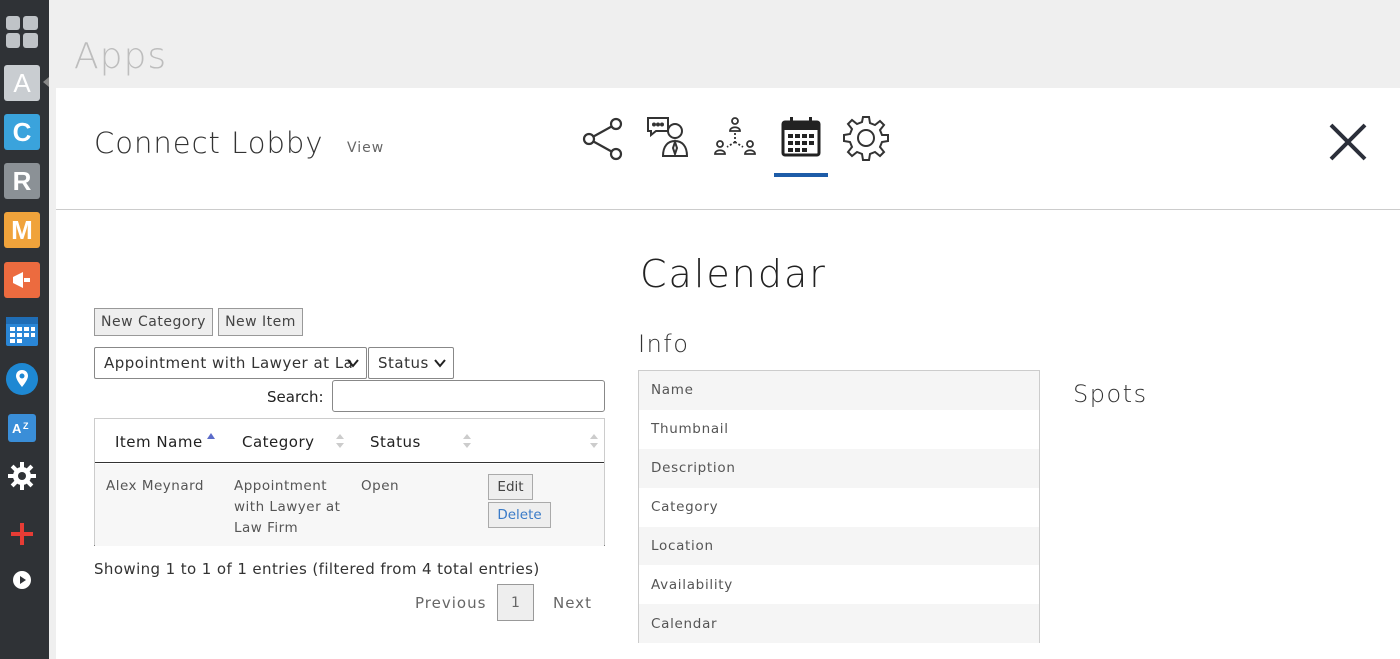 The width and height of the screenshot is (1400, 659). What do you see at coordinates (468, 396) in the screenshot?
I see `search-input` at bounding box center [468, 396].